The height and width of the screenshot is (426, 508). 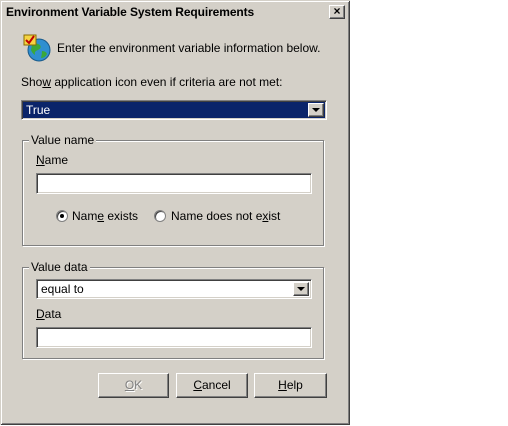 I want to click on name-not-exist-radio, so click(x=160, y=216).